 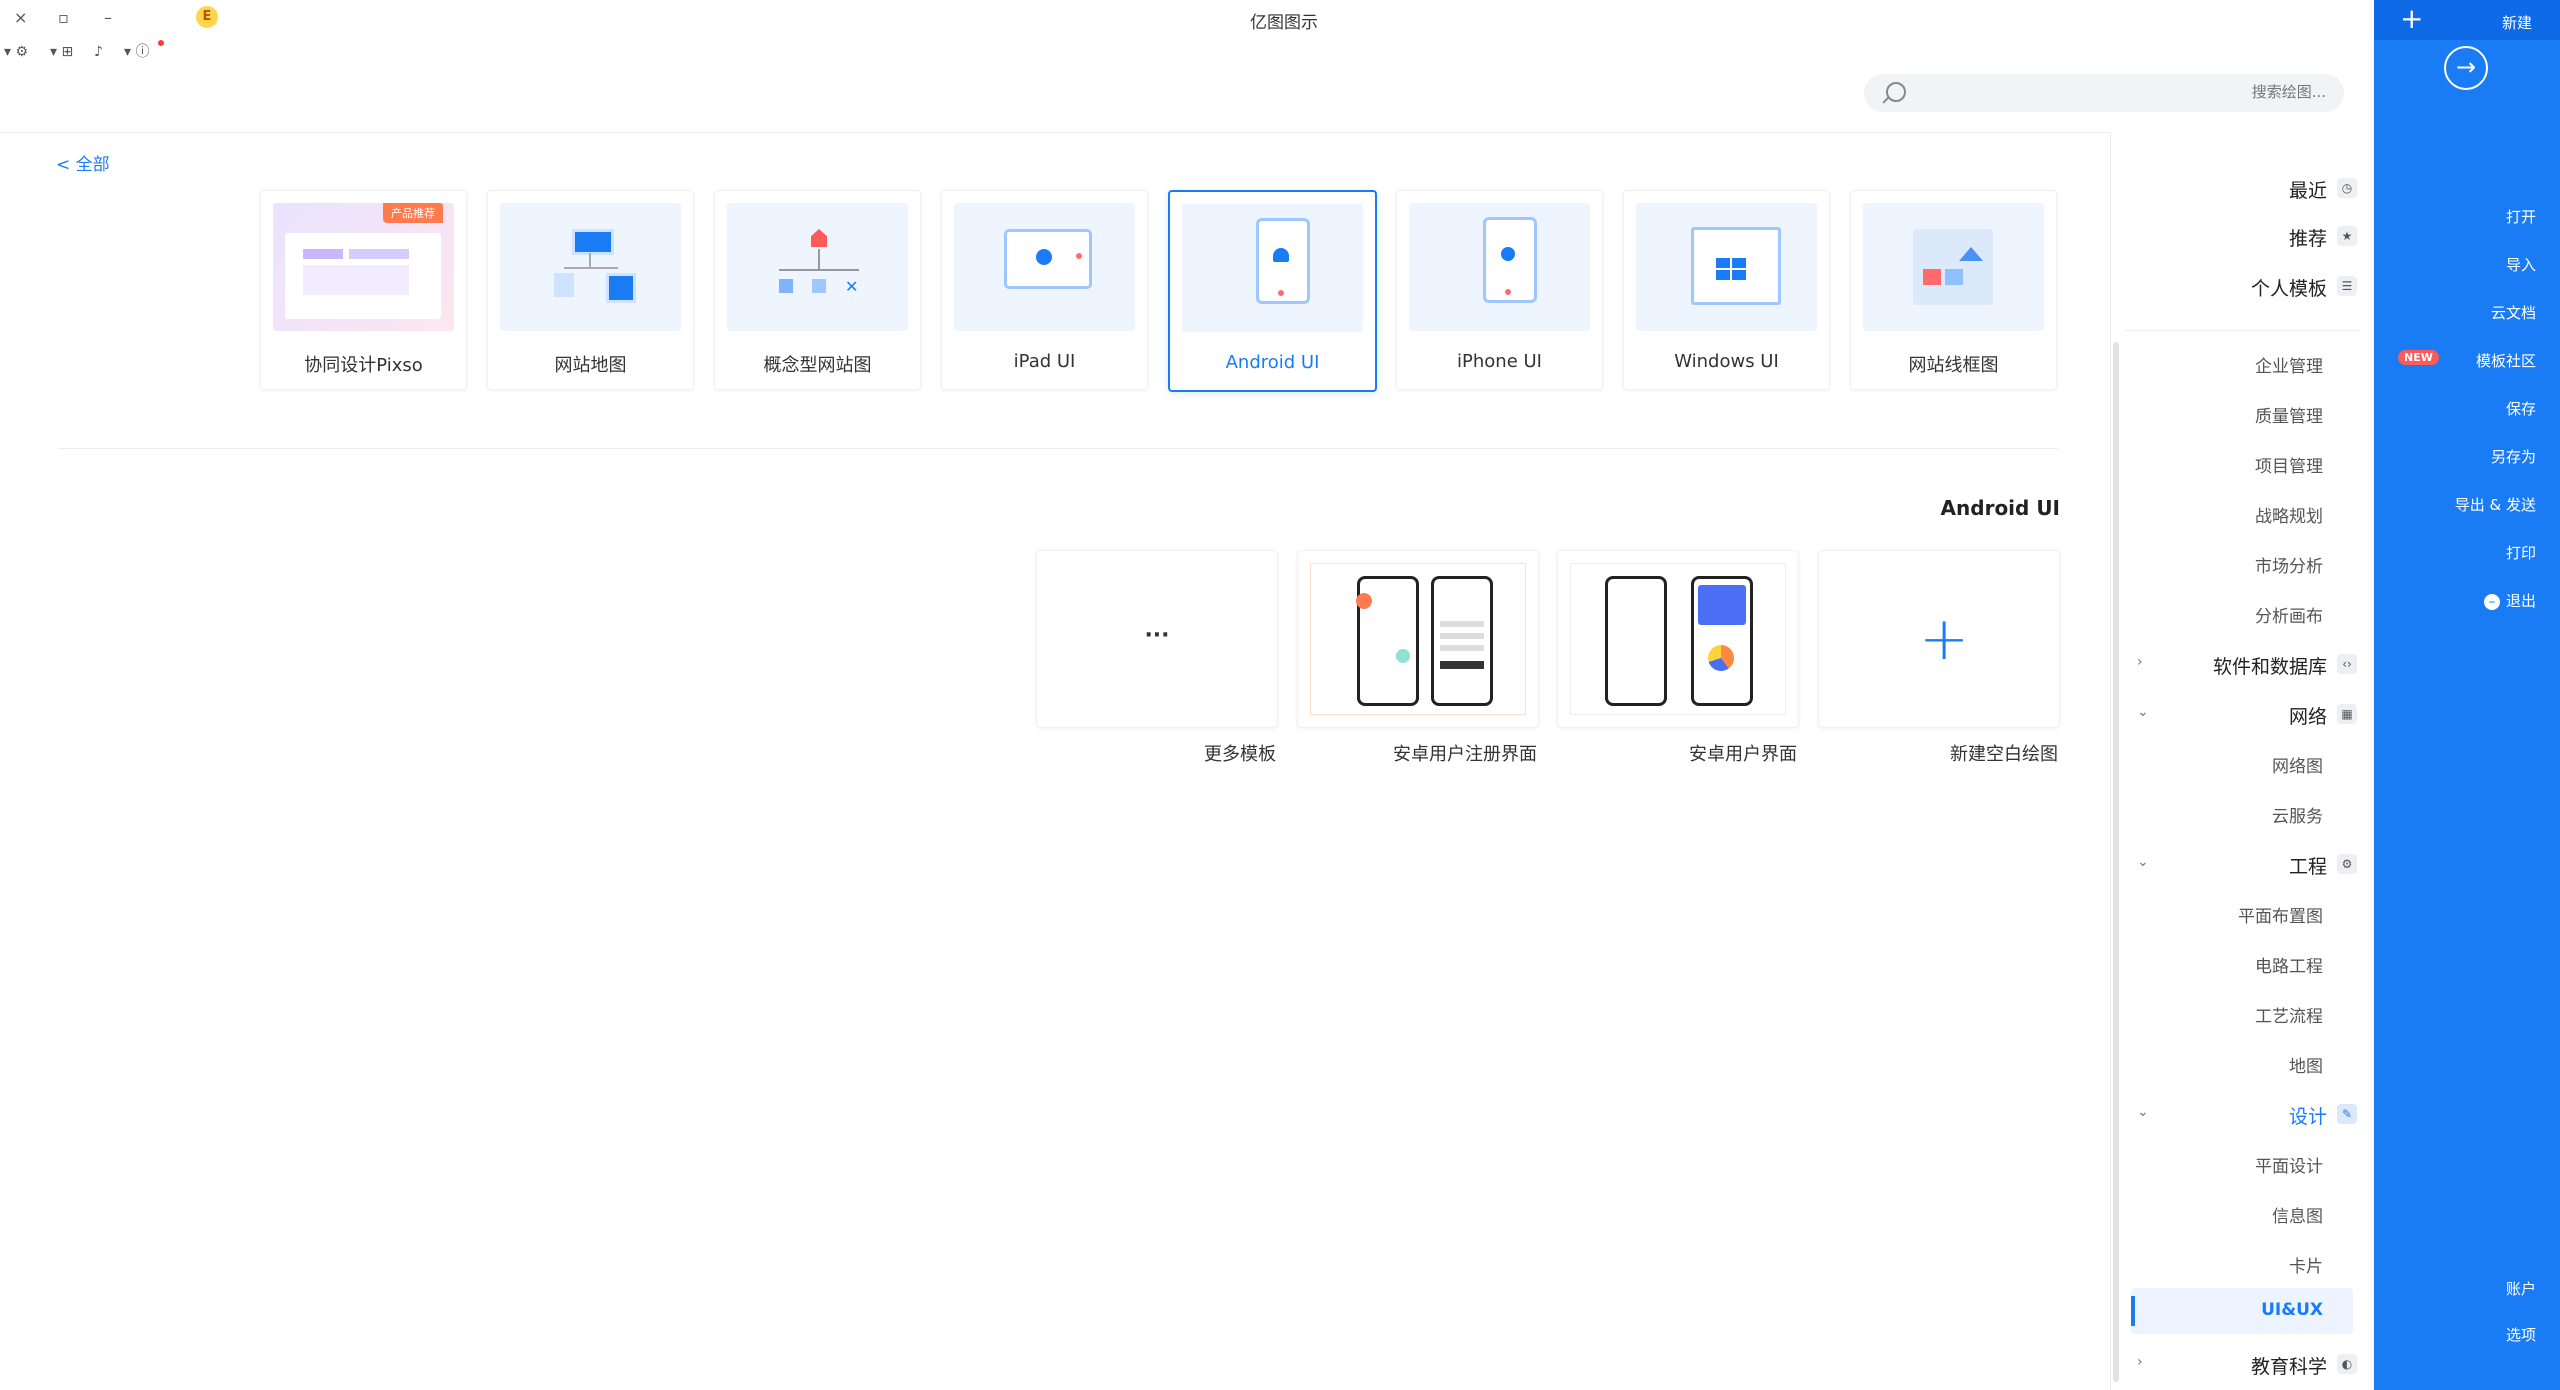 I want to click on example-label: 安卓用户注册界面, so click(x=1465, y=754).